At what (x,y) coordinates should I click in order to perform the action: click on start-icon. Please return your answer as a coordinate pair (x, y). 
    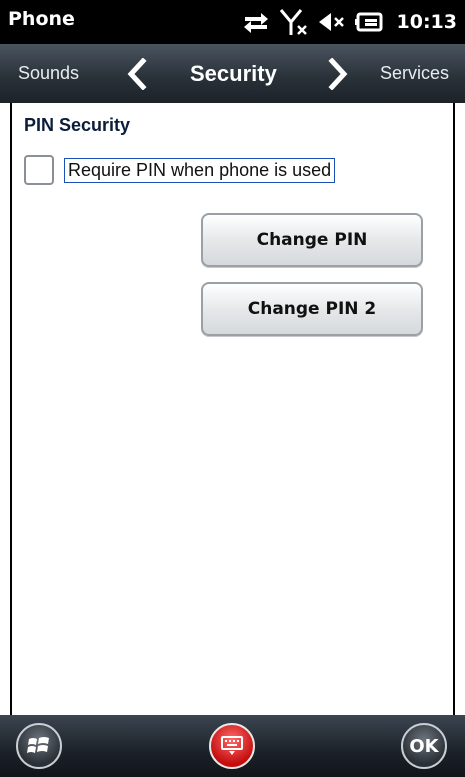
    Looking at the image, I should click on (38, 745).